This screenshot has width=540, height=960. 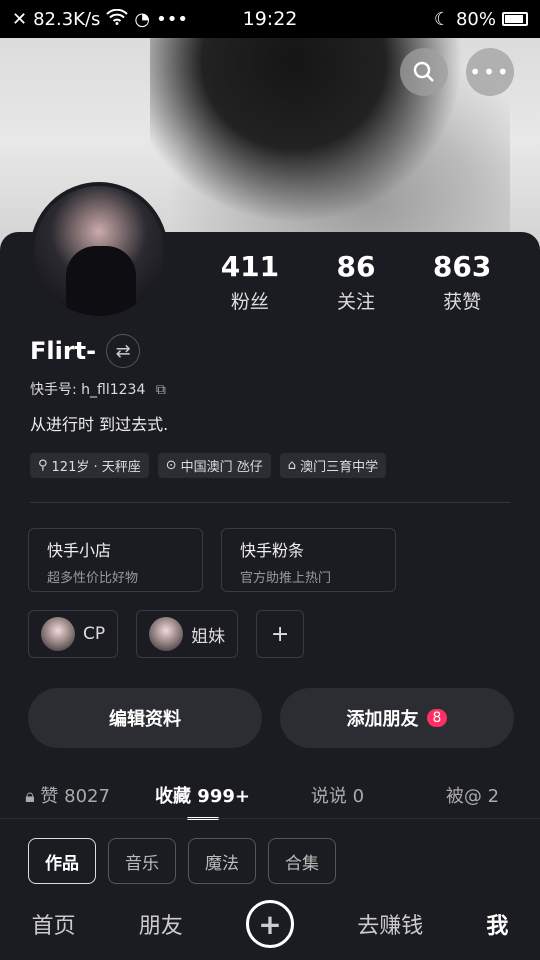 What do you see at coordinates (339, 467) in the screenshot?
I see `tag-label: 澳门三育中学` at bounding box center [339, 467].